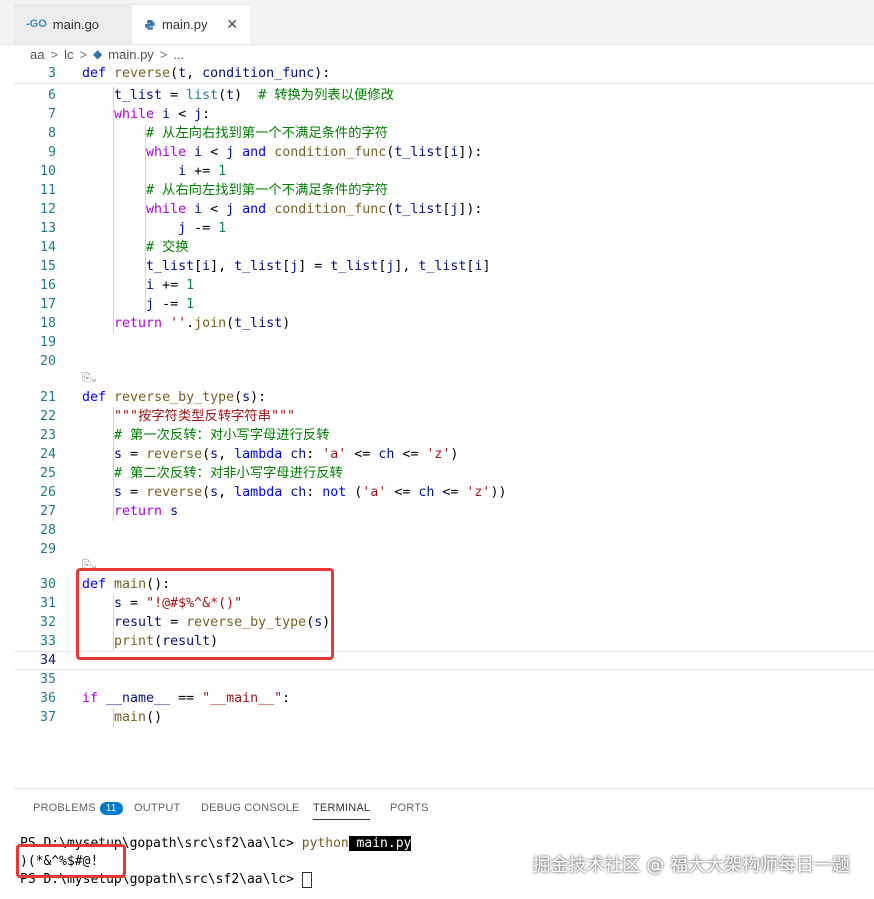  What do you see at coordinates (157, 808) in the screenshot?
I see `tab-output: OUTPUT` at bounding box center [157, 808].